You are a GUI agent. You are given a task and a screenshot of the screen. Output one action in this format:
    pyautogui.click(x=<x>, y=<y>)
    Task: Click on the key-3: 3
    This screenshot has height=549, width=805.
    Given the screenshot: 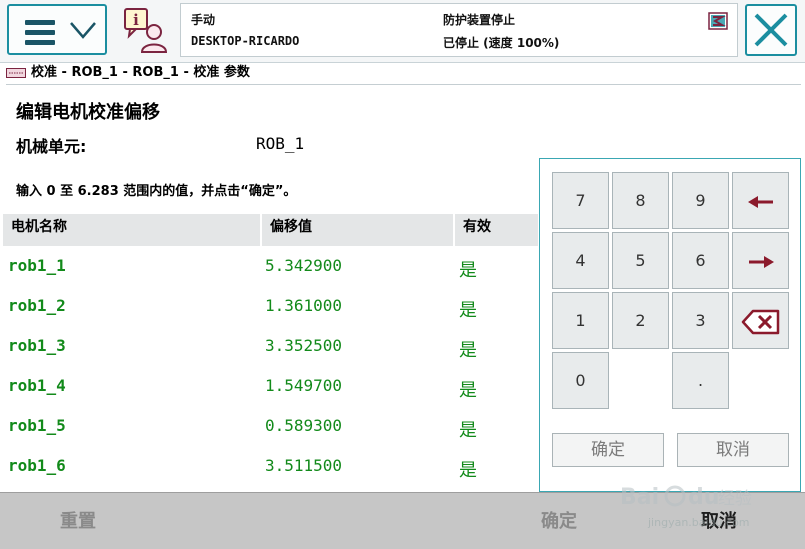 What is the action you would take?
    pyautogui.click(x=700, y=320)
    